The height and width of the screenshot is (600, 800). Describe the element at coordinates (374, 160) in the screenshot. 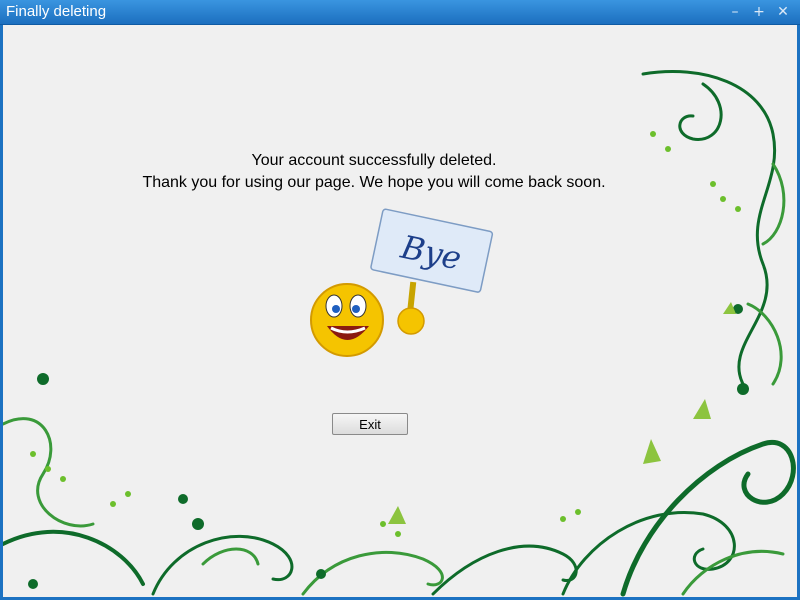

I see `deleted-message: Your account successfully deleted.` at that location.